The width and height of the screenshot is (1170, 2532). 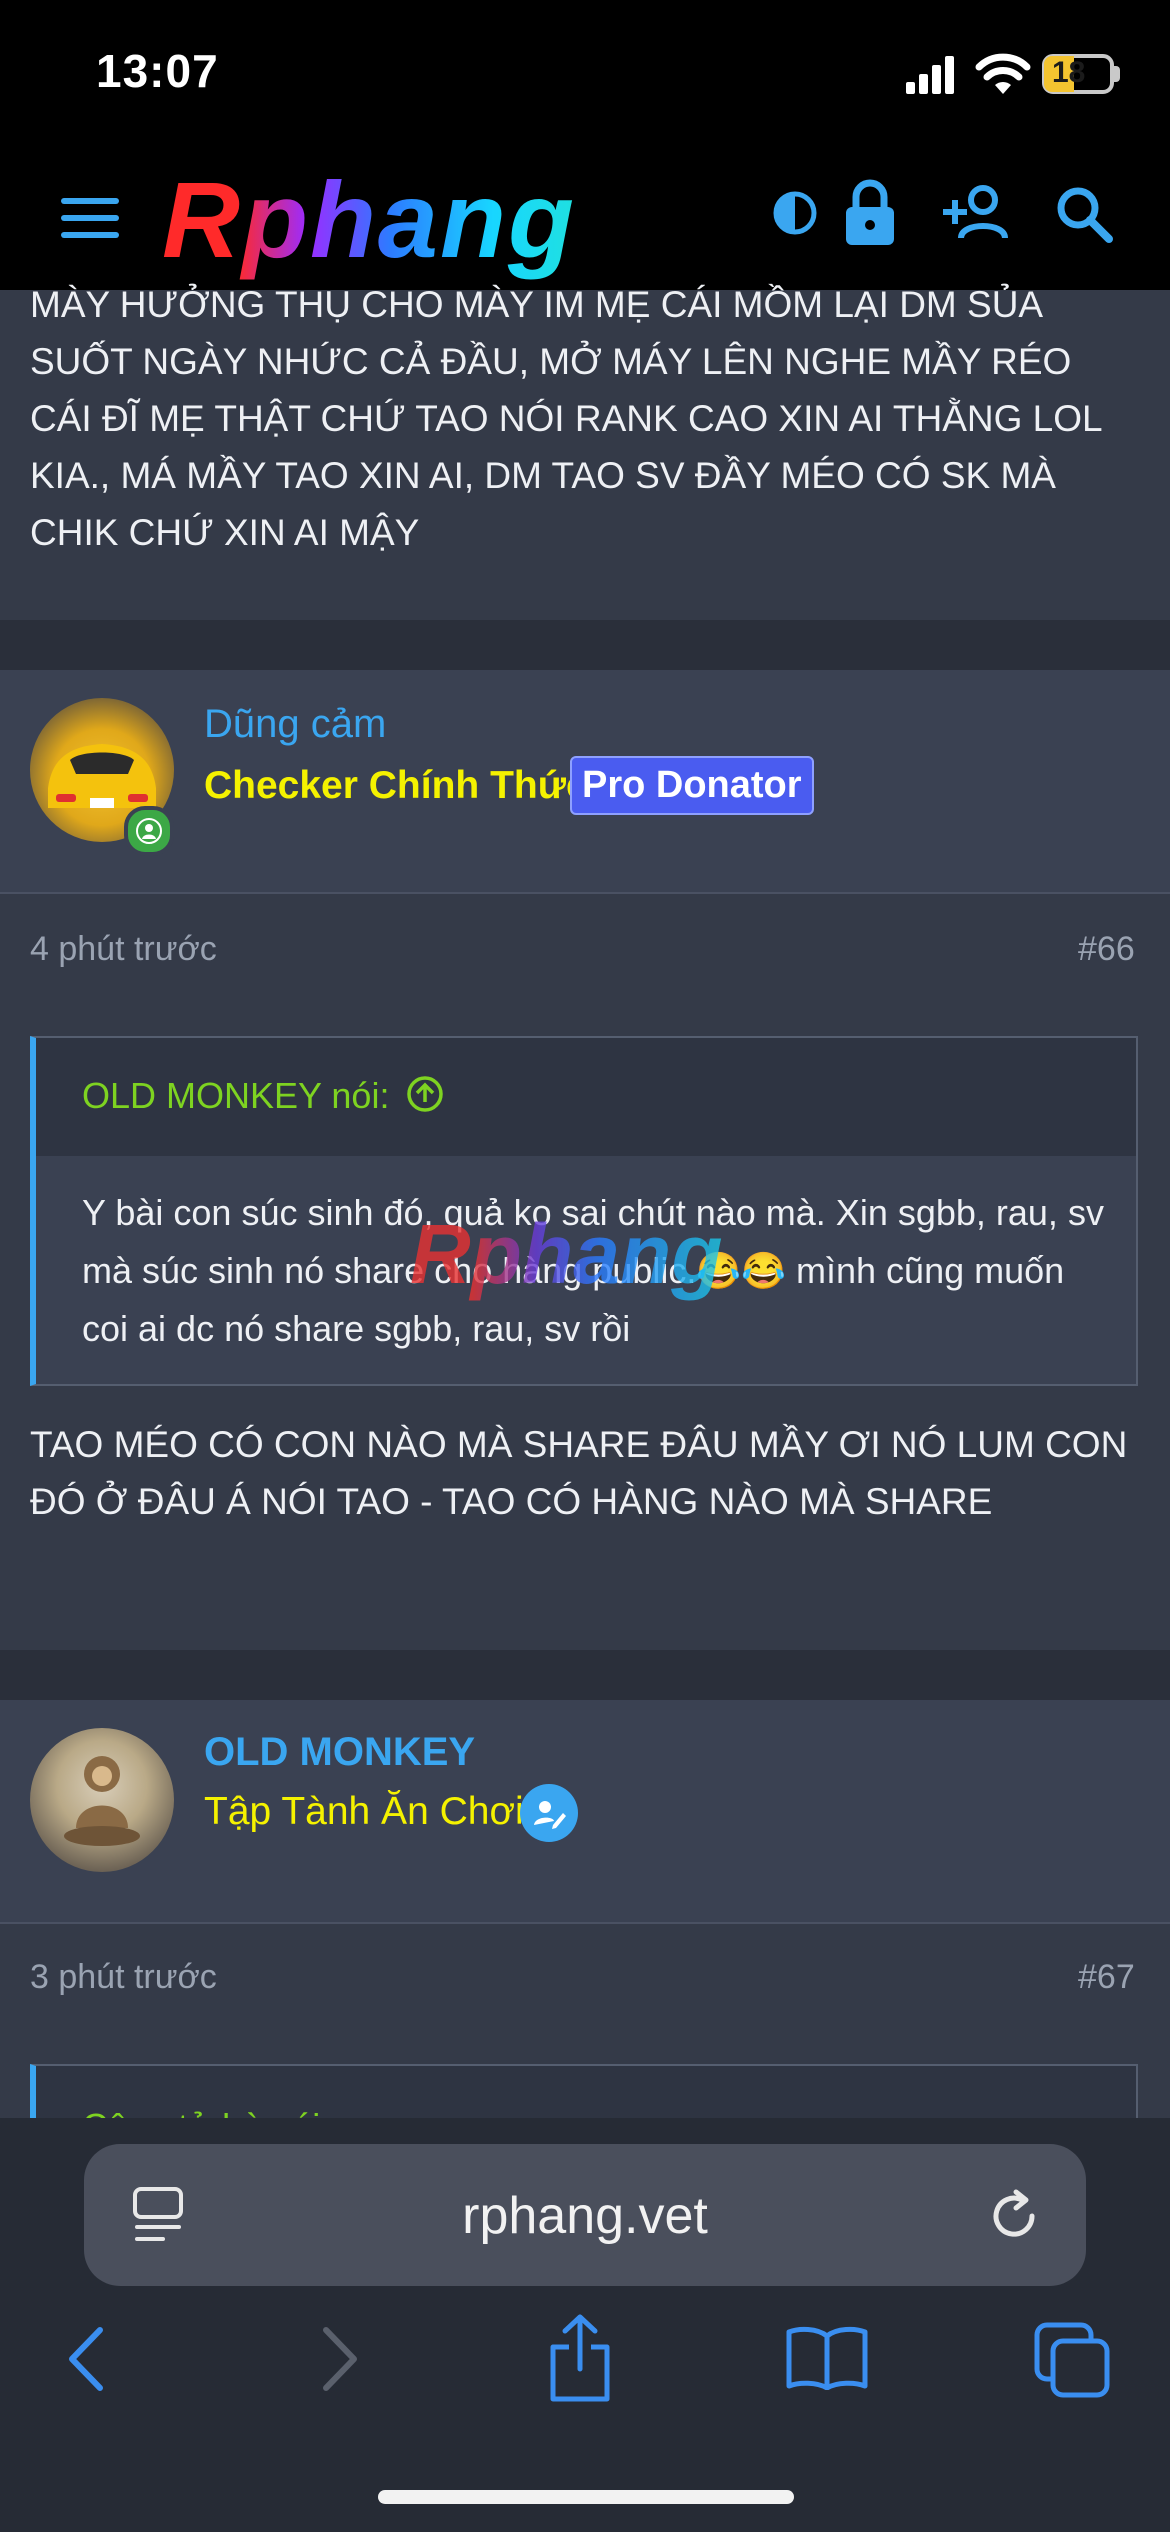 What do you see at coordinates (870, 213) in the screenshot?
I see `lock-icon` at bounding box center [870, 213].